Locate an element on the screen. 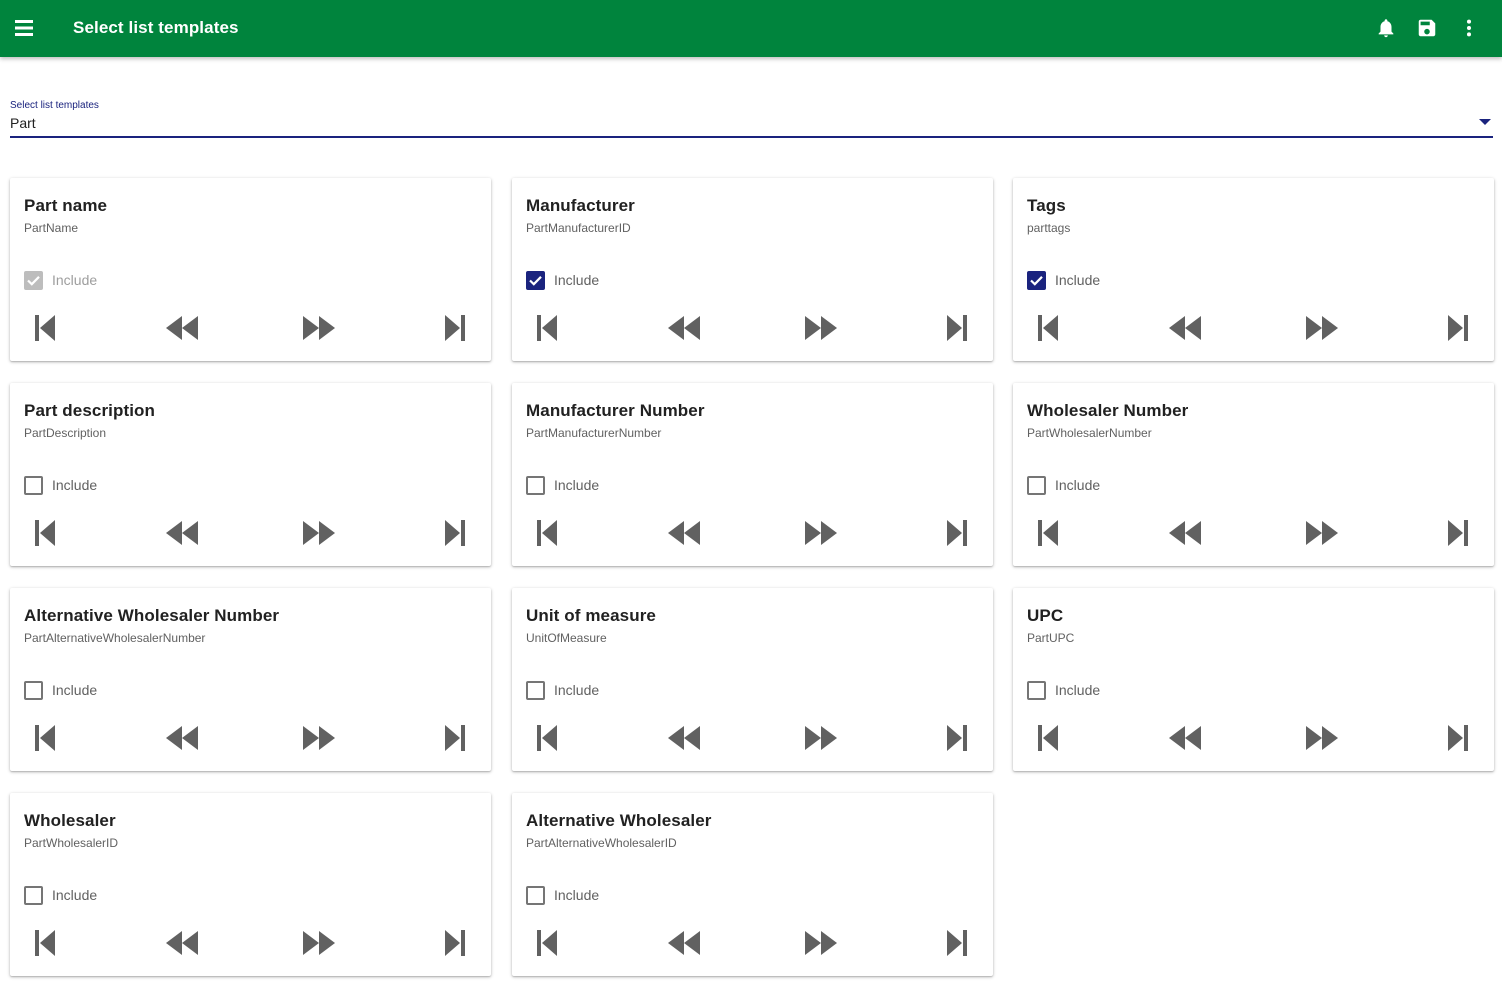 The image size is (1502, 989). select-value: Part is located at coordinates (23, 123).